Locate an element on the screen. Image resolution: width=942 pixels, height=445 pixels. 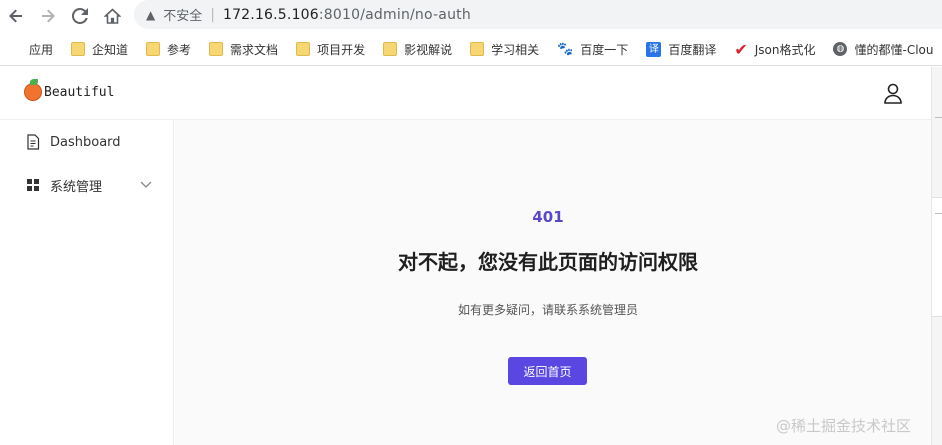
back-button is located at coordinates (16, 16).